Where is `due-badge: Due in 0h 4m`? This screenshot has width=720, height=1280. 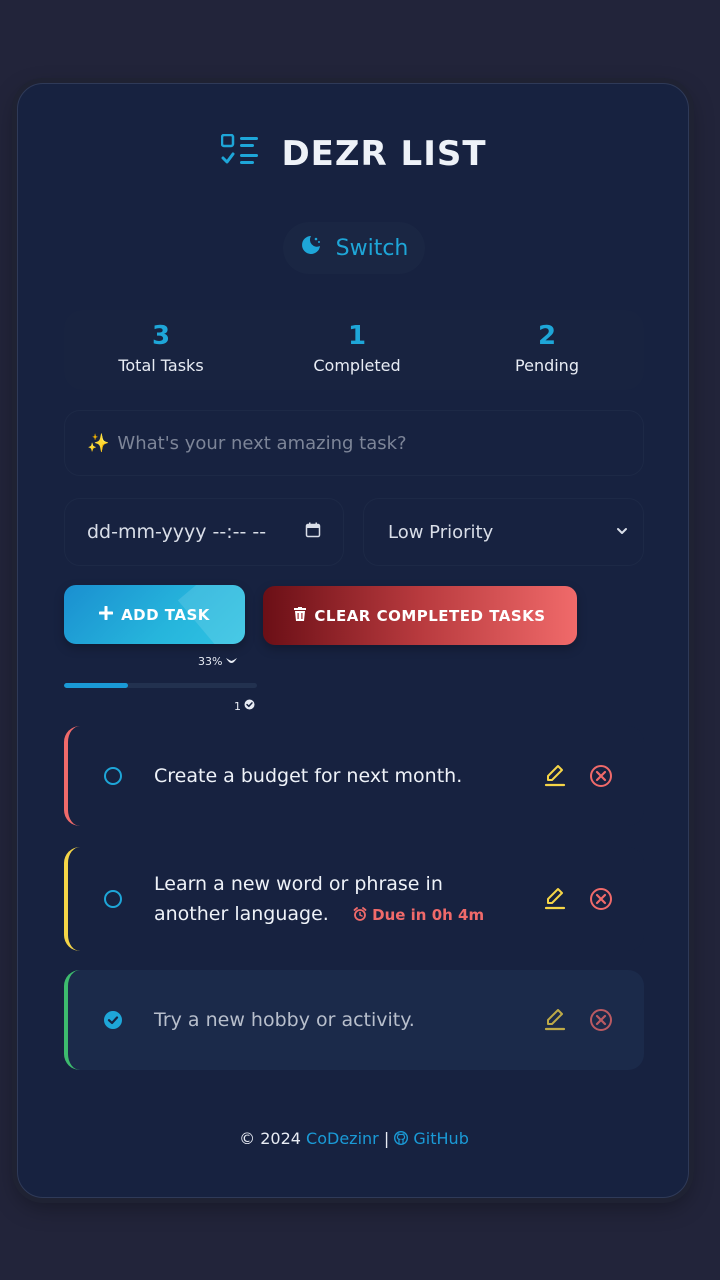
due-badge: Due in 0h 4m is located at coordinates (418, 915).